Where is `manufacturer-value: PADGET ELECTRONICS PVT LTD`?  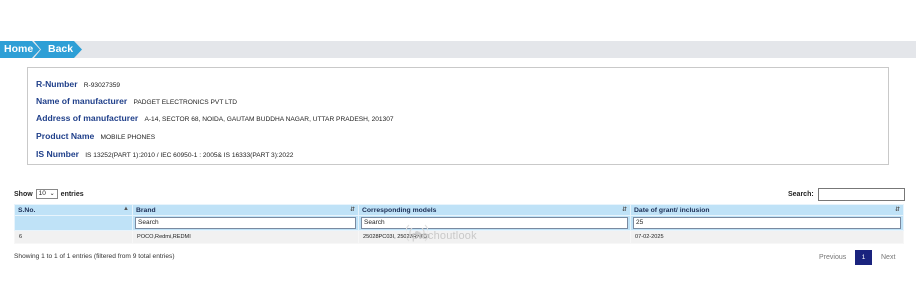
manufacturer-value: PADGET ELECTRONICS PVT LTD is located at coordinates (185, 102).